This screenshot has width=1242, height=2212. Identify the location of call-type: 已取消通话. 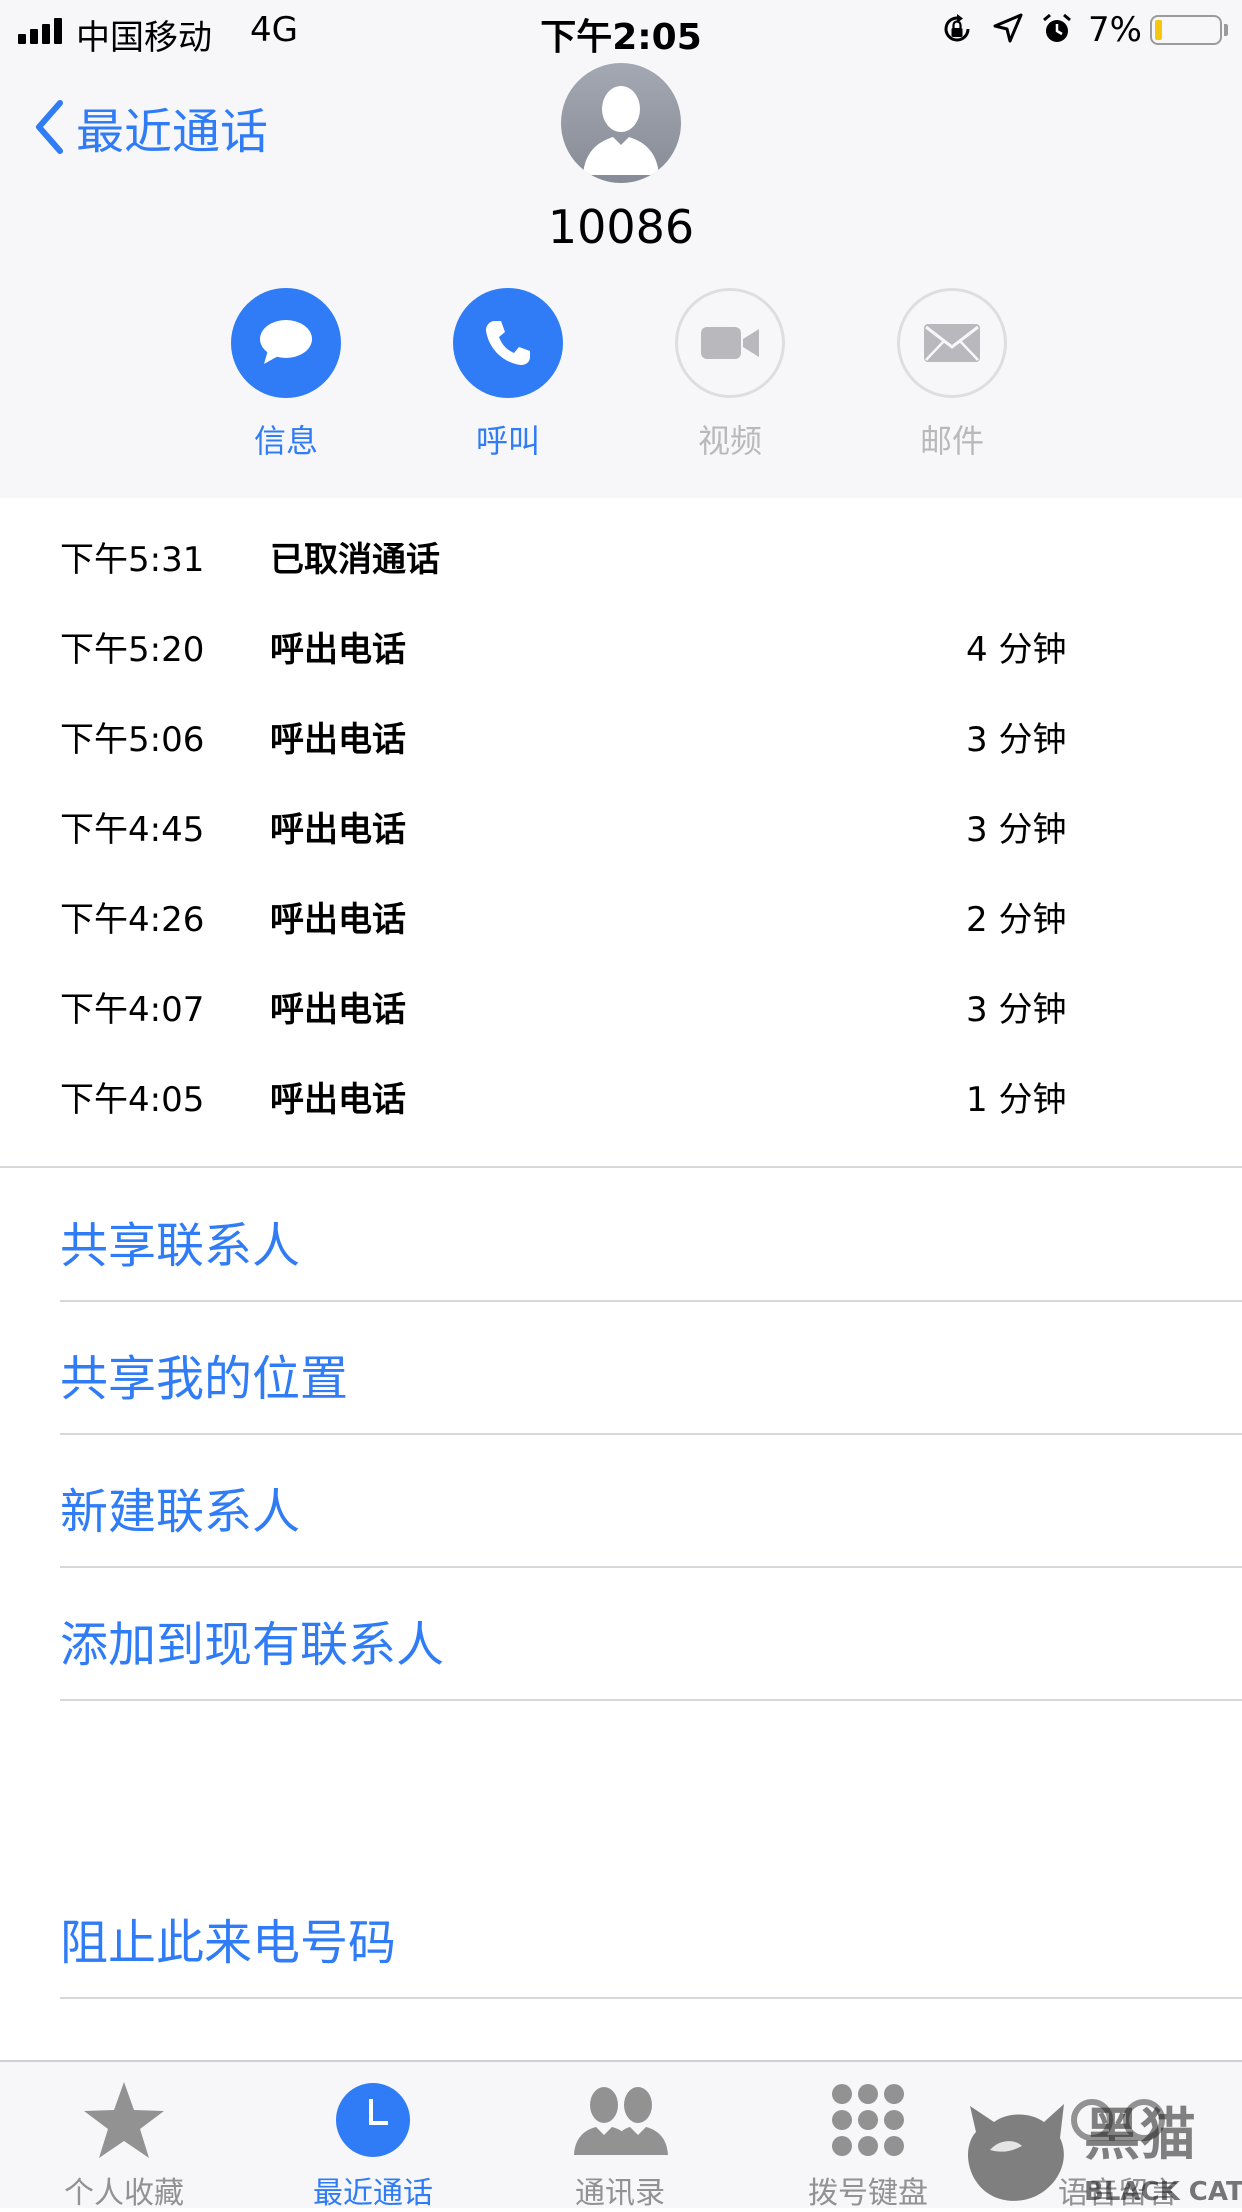
(355, 560).